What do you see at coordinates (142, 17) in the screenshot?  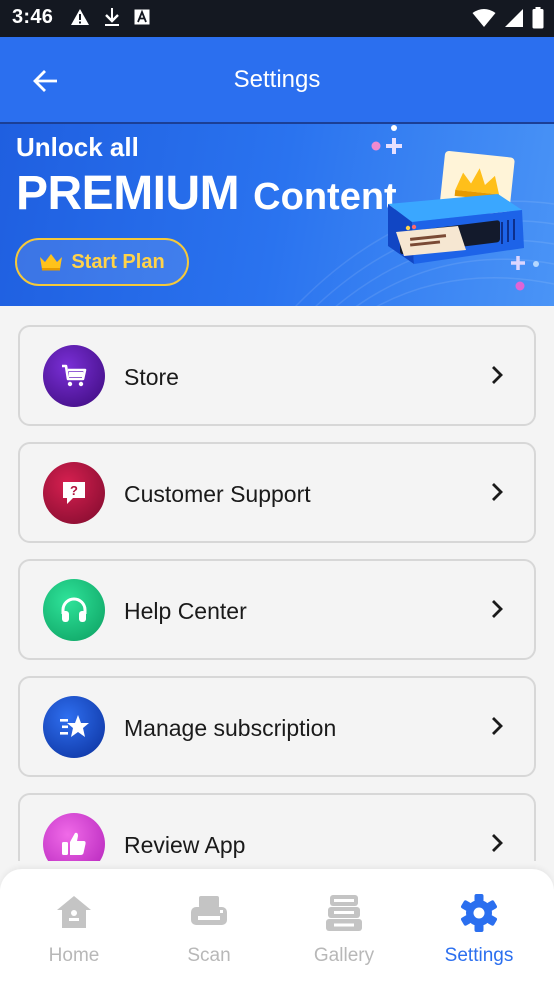 I see `font-a-icon` at bounding box center [142, 17].